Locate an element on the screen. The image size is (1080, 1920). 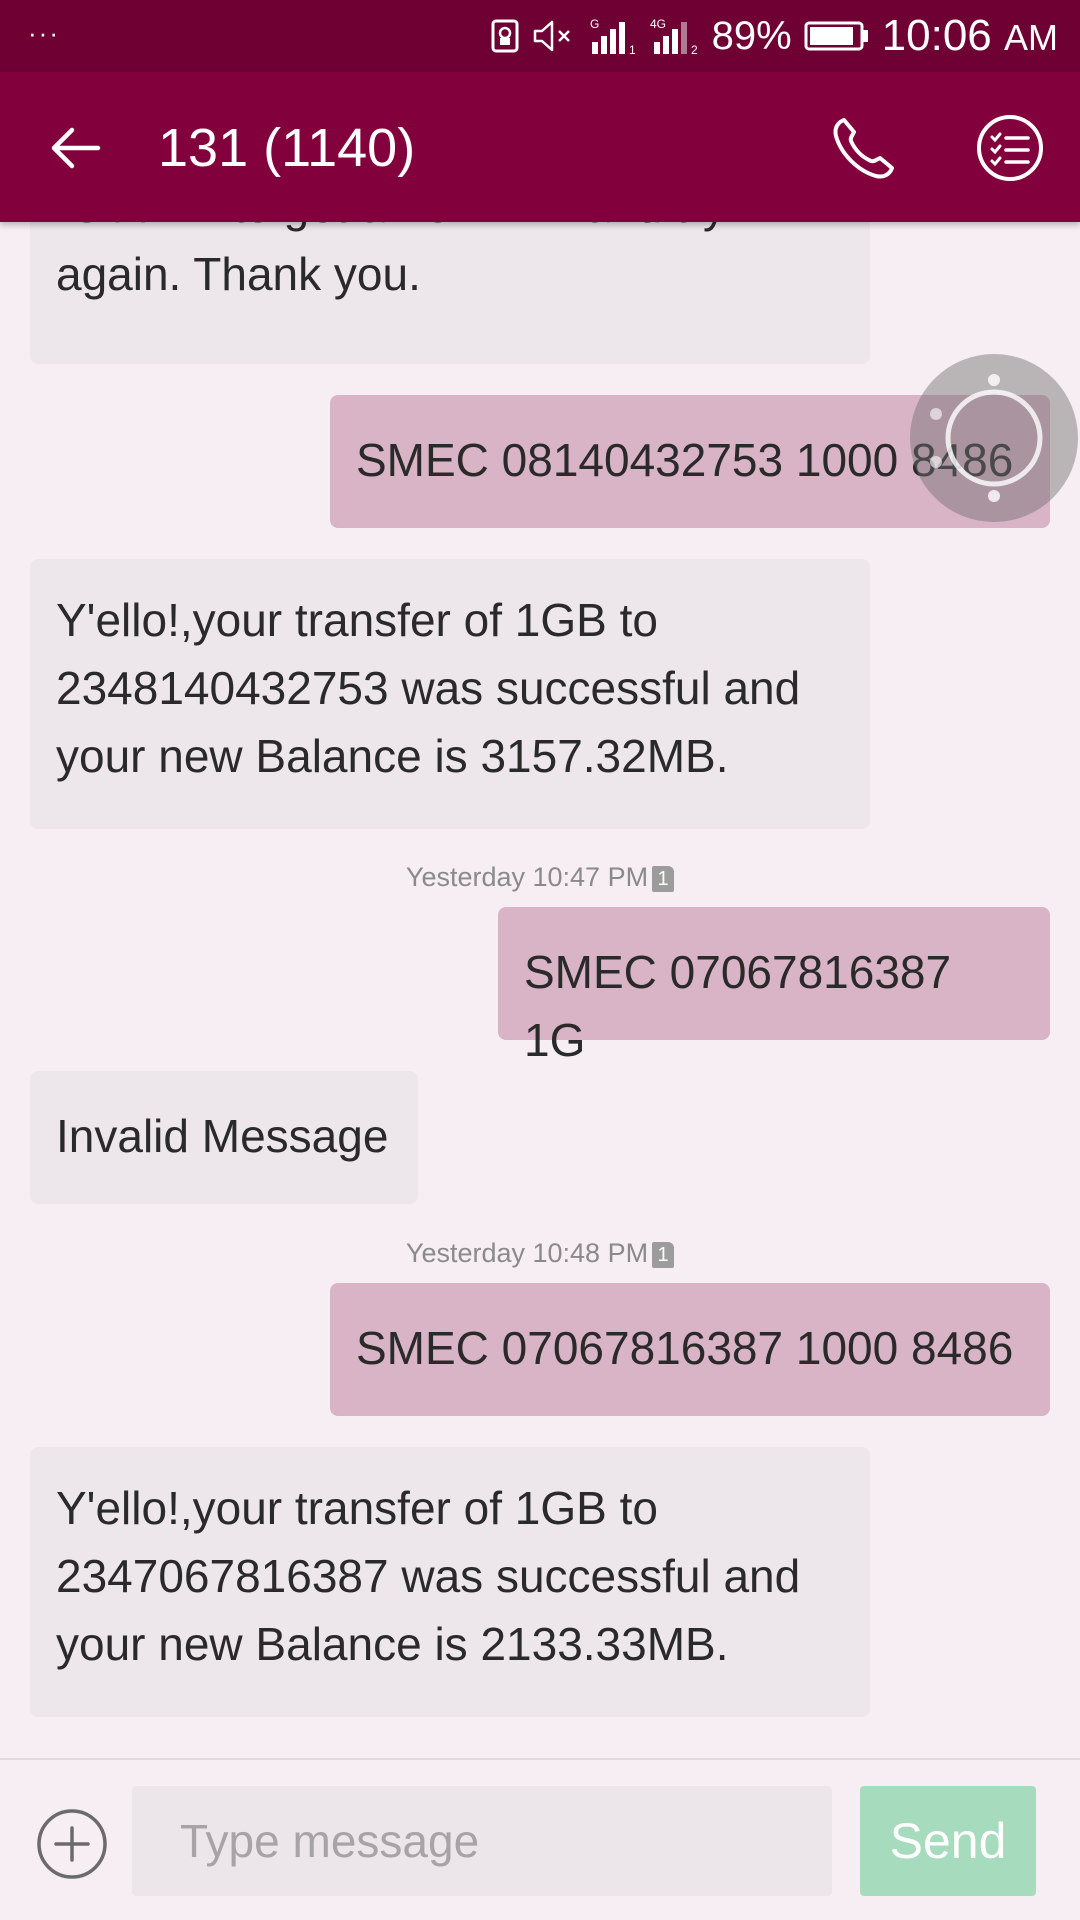
svg-text: 1 is located at coordinates (632, 49).